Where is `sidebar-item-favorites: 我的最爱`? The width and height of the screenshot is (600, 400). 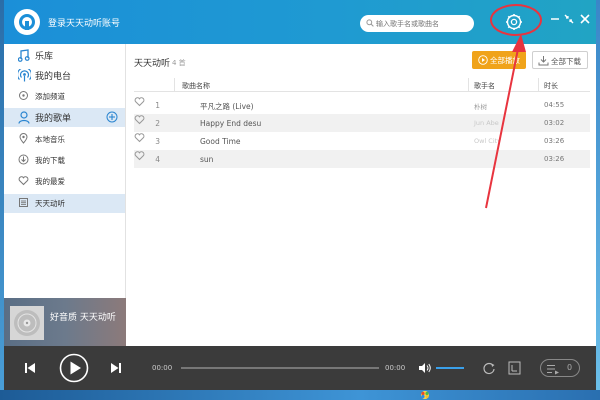 sidebar-item-favorites: 我的最爱 is located at coordinates (64, 181).